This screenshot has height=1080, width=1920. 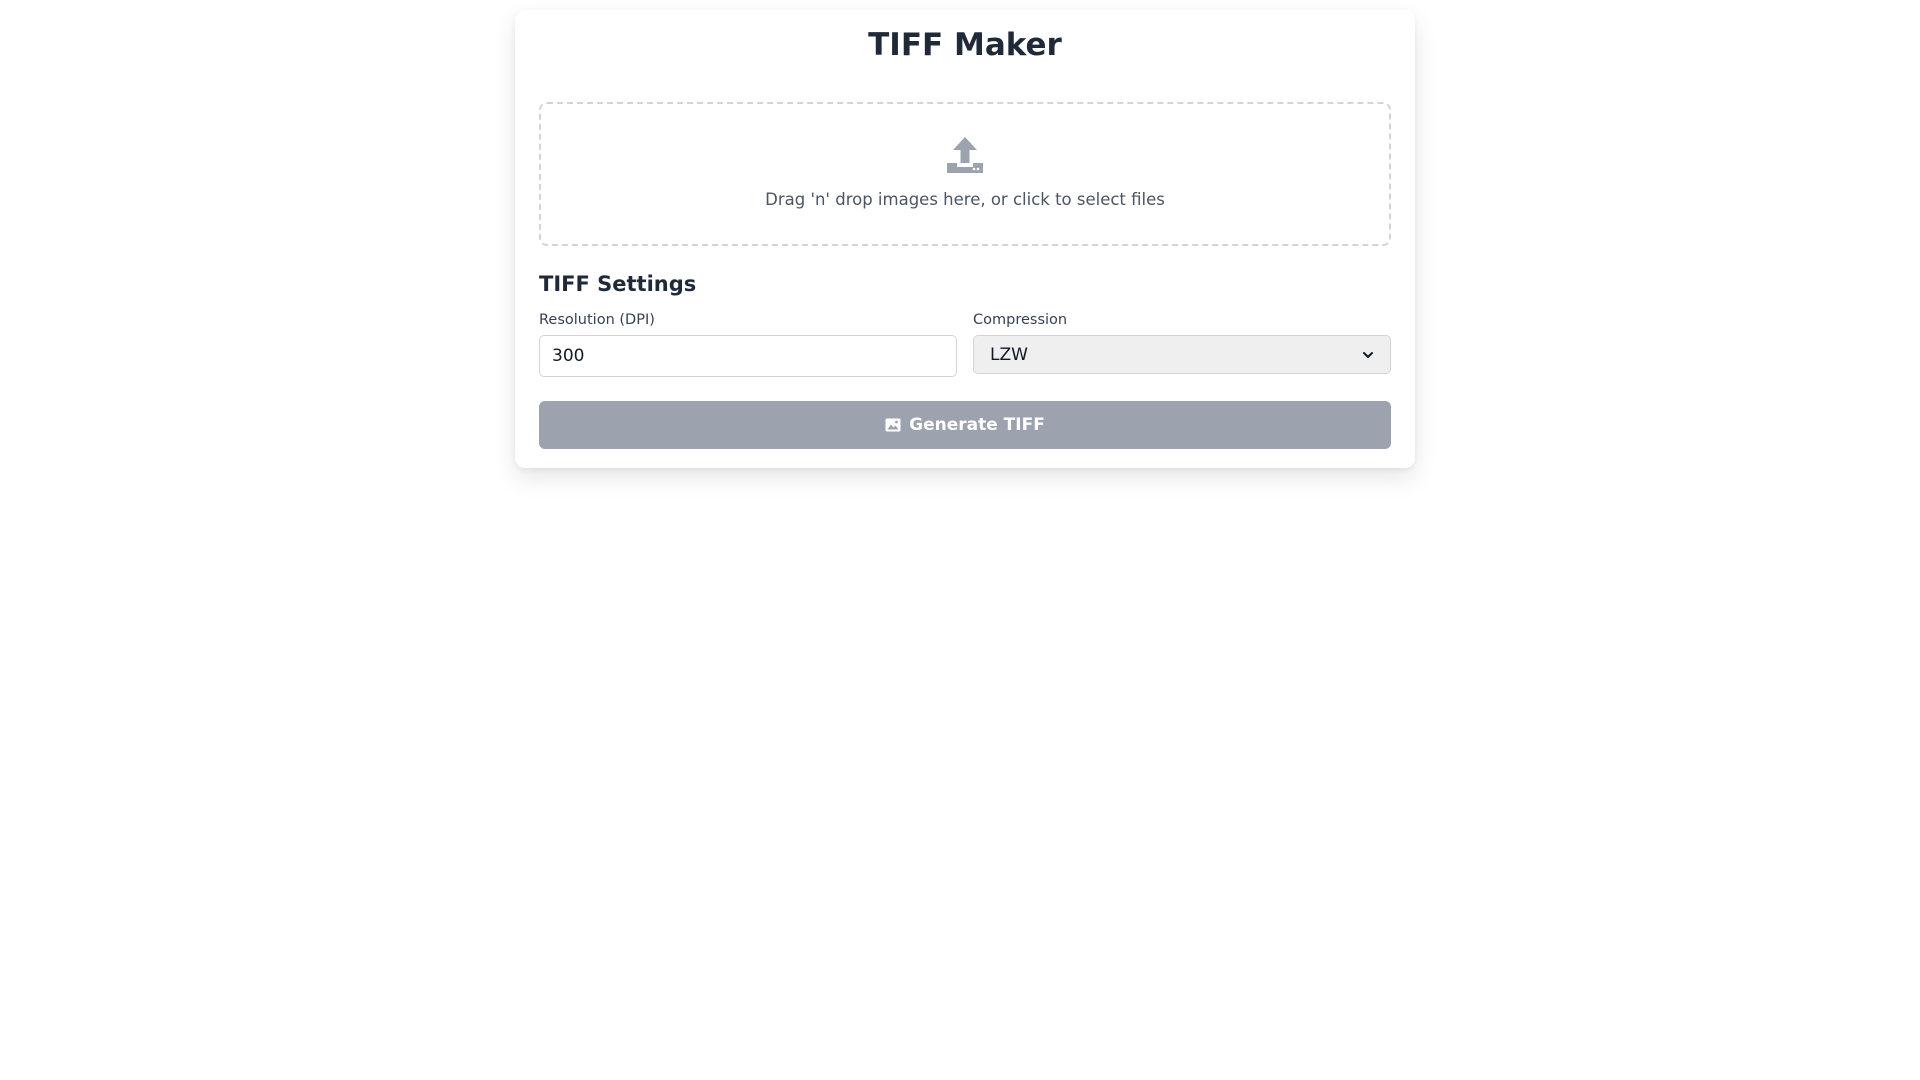 I want to click on settings-fields: Resolution (DPI) Compression LZW, so click(x=965, y=344).